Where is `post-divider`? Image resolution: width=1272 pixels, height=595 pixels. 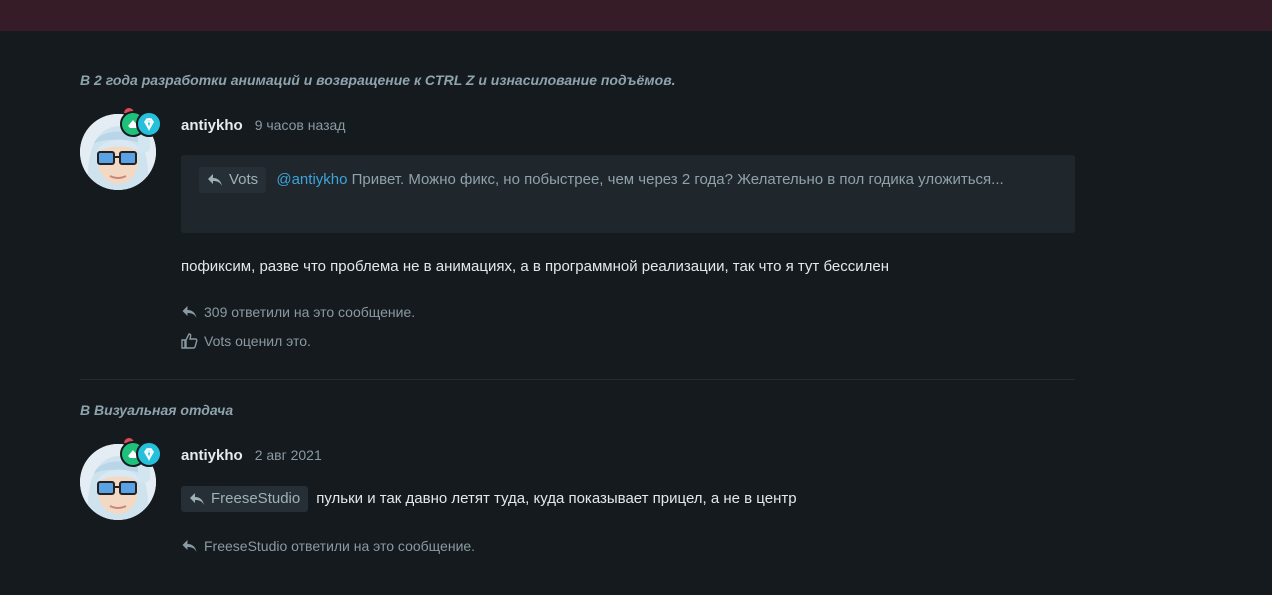 post-divider is located at coordinates (577, 379).